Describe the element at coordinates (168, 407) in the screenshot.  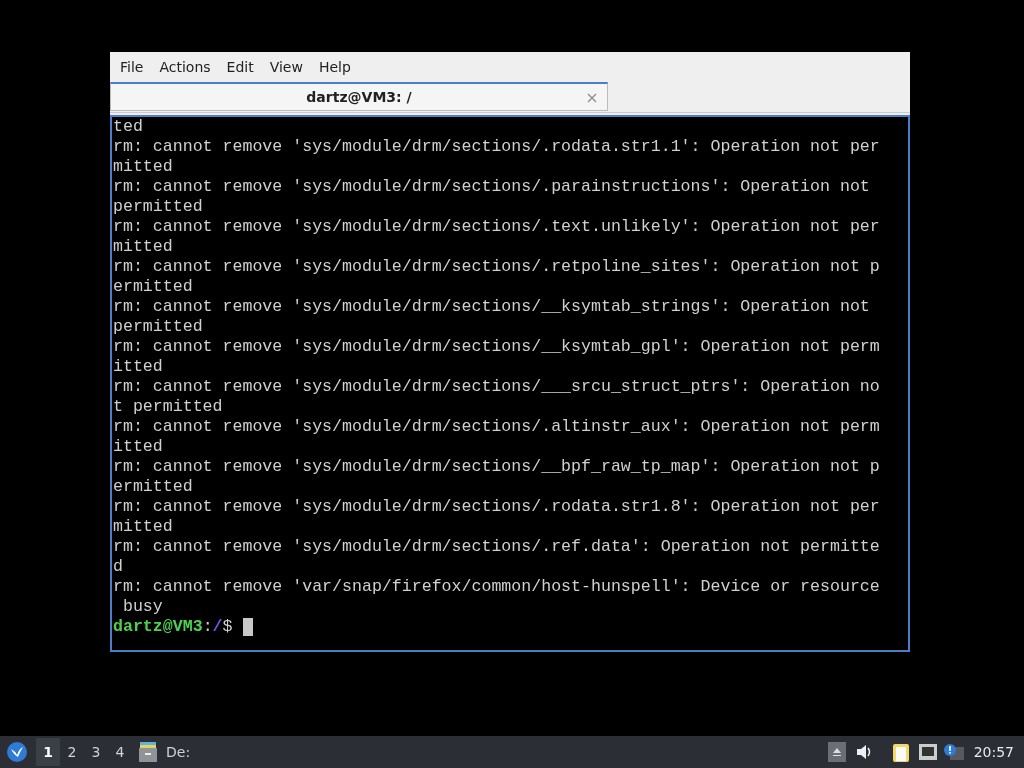
I see `output-line: t permitted` at that location.